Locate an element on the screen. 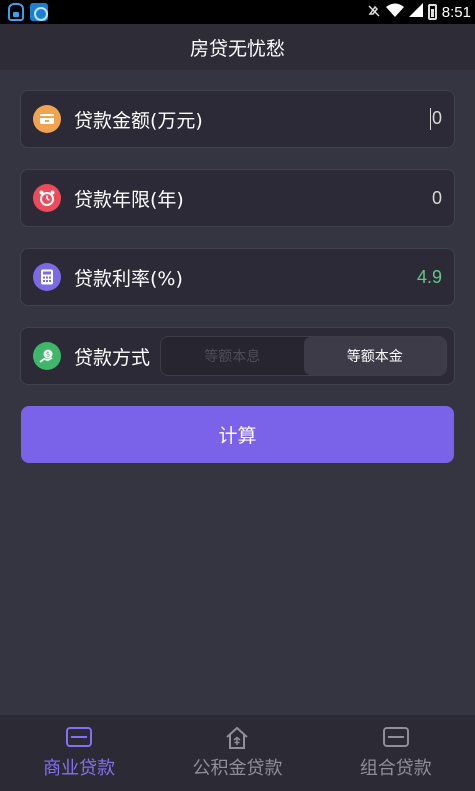  option-equal-principal: 等额本金 is located at coordinates (375, 356).